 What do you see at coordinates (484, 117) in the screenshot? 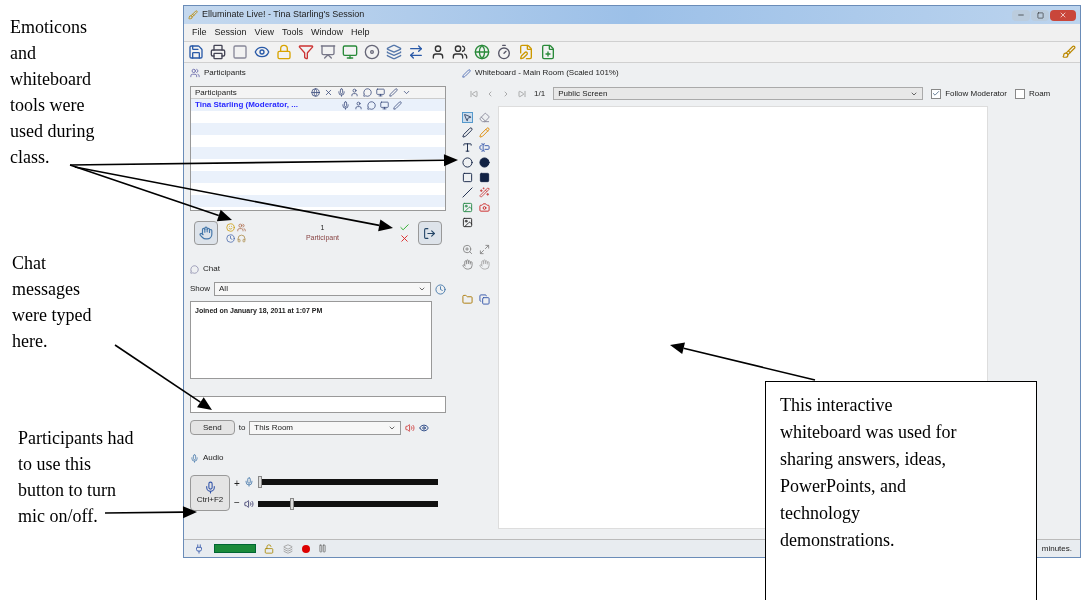
I see `eraser-icon` at bounding box center [484, 117].